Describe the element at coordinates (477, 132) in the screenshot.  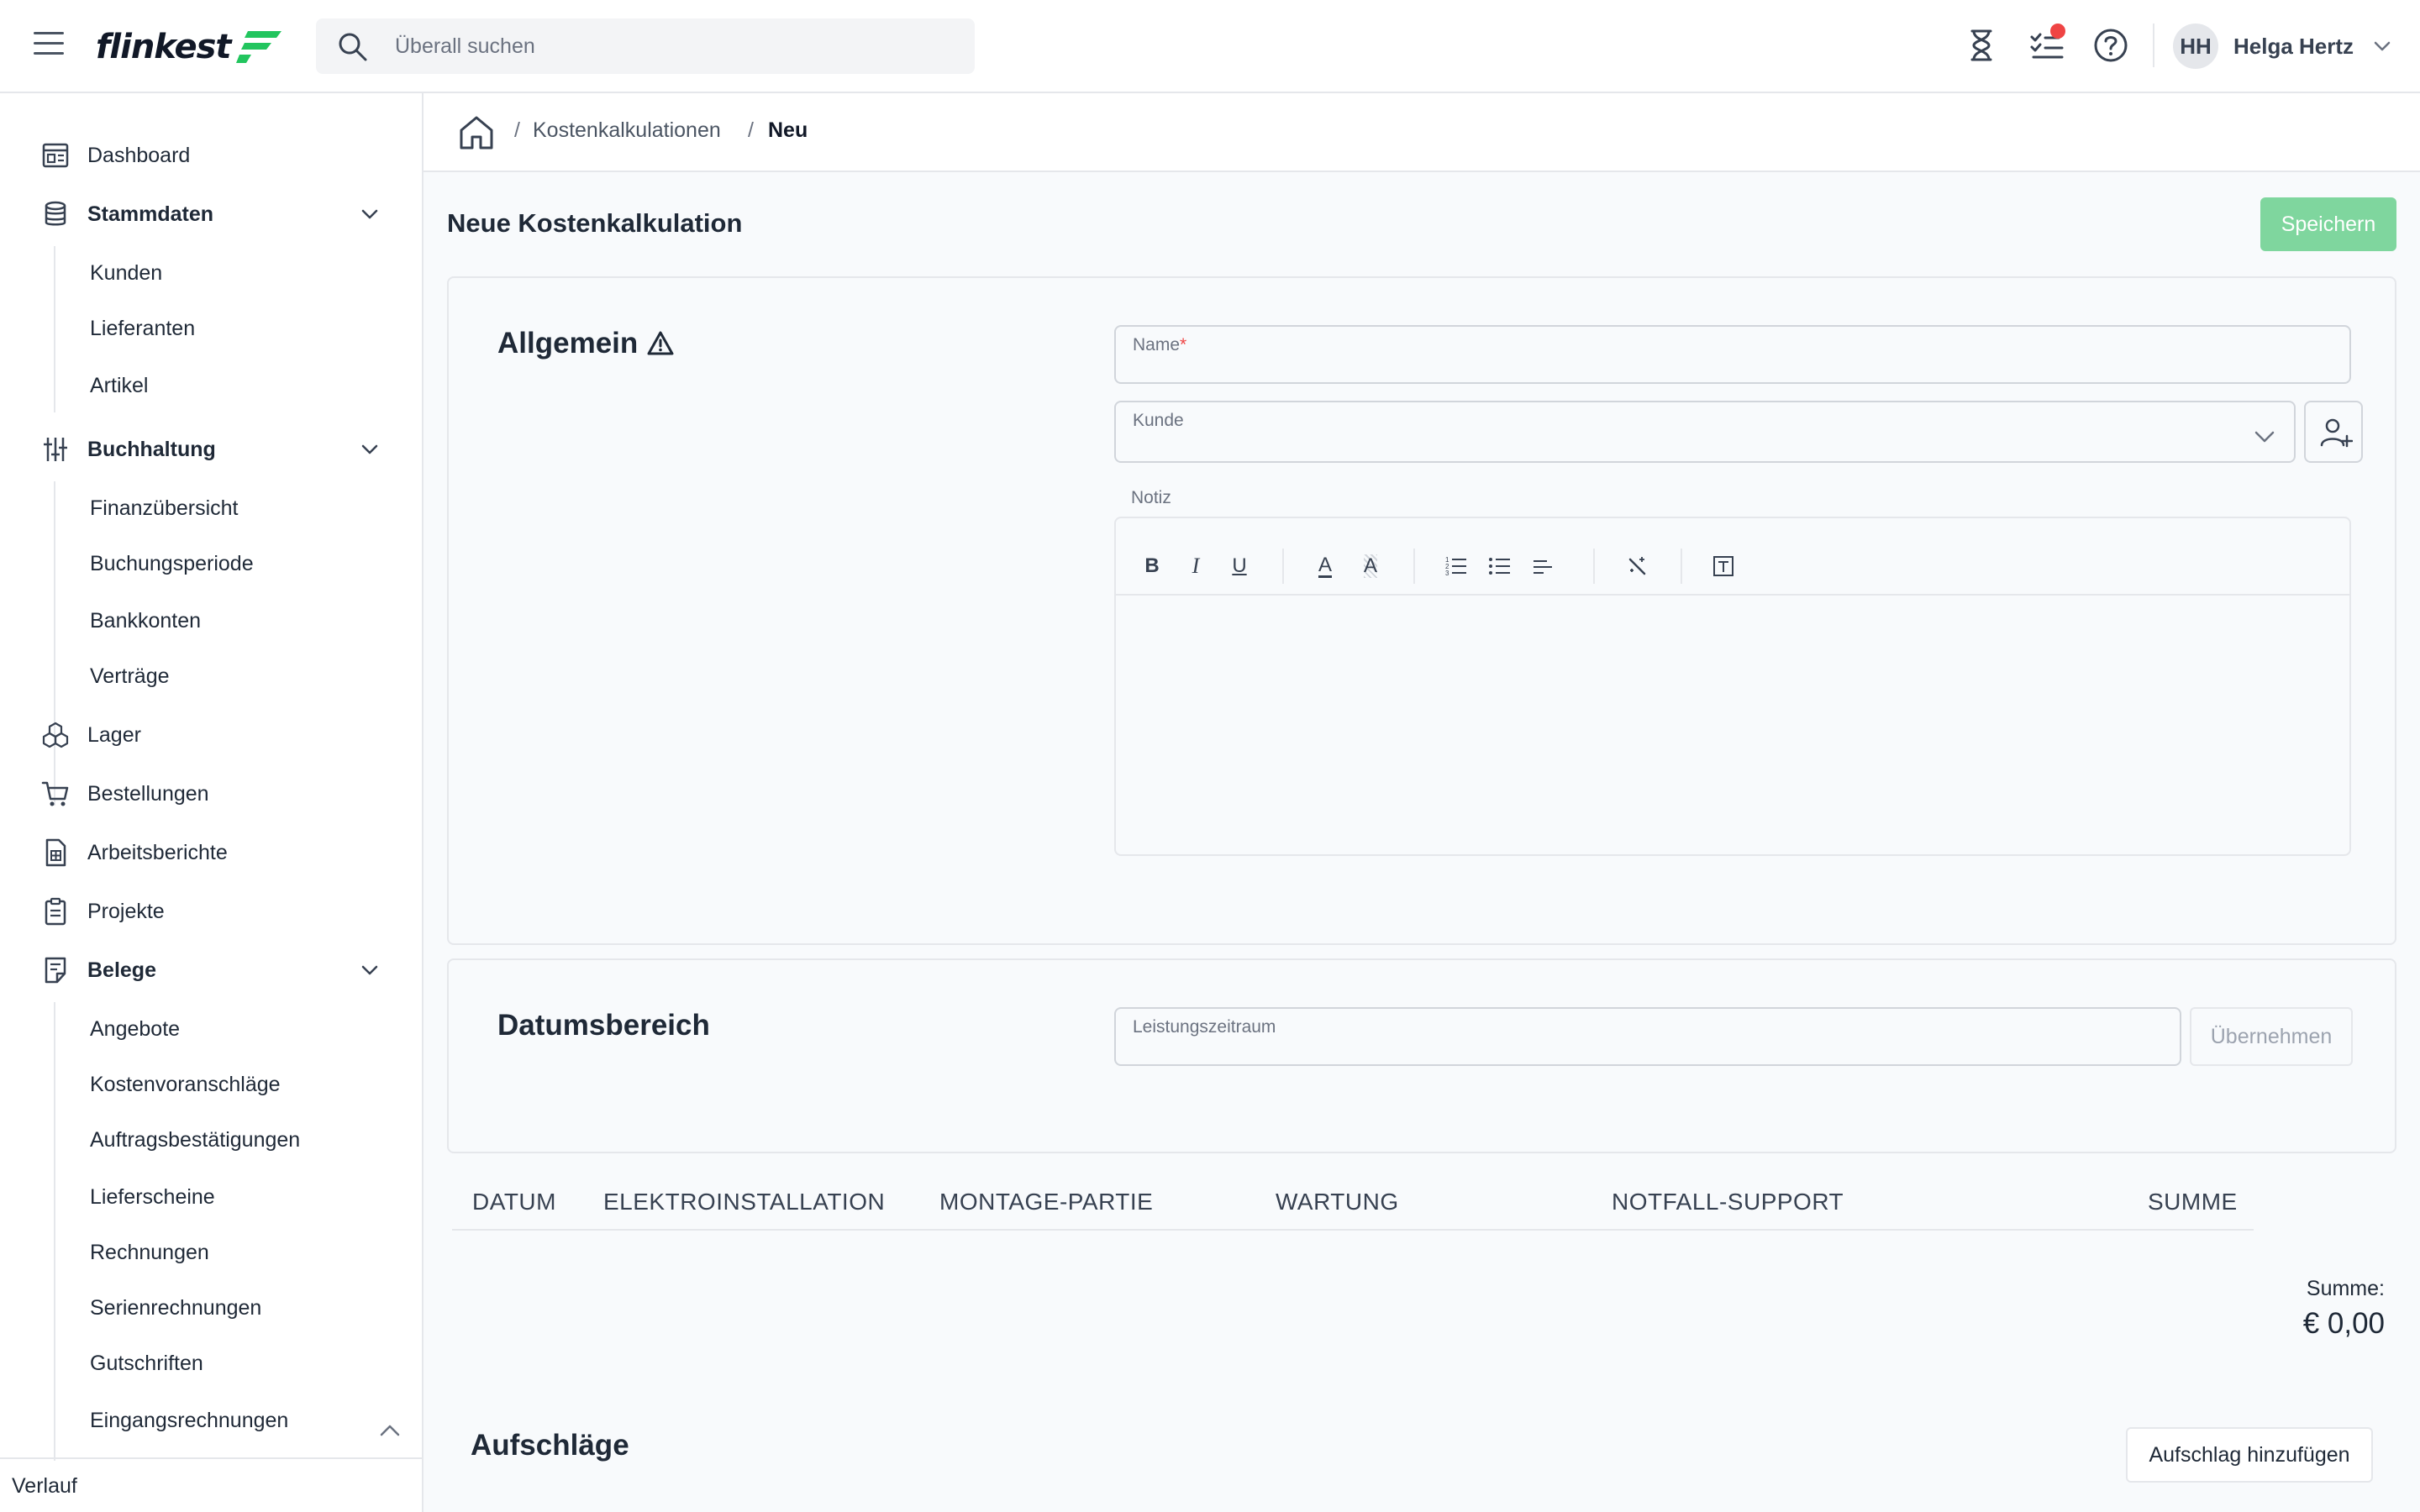
I see `home-icon` at that location.